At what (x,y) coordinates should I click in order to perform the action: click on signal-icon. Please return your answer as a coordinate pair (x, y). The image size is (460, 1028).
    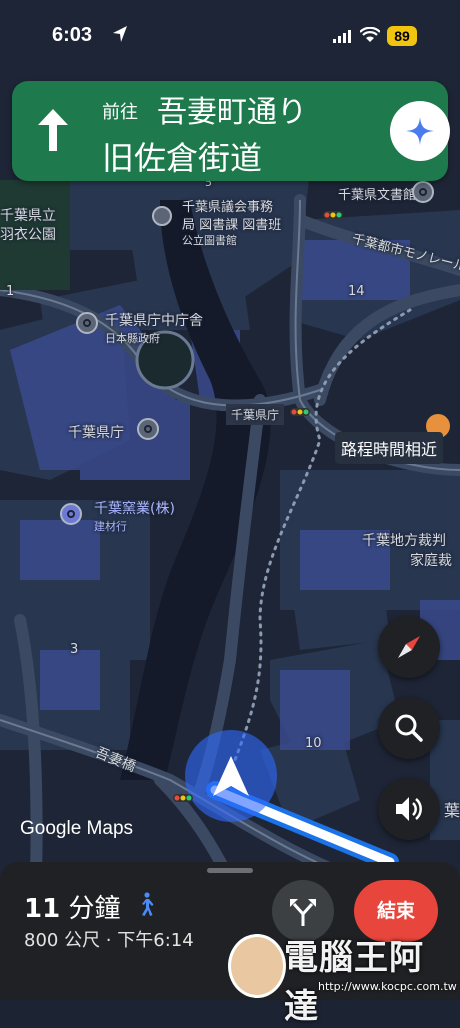
    Looking at the image, I should click on (342, 36).